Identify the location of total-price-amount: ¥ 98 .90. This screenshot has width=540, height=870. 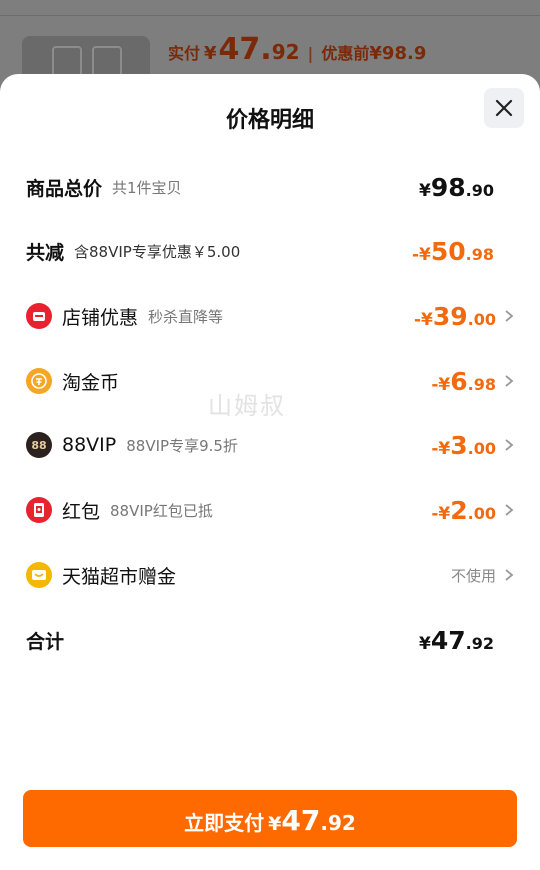
(456, 187).